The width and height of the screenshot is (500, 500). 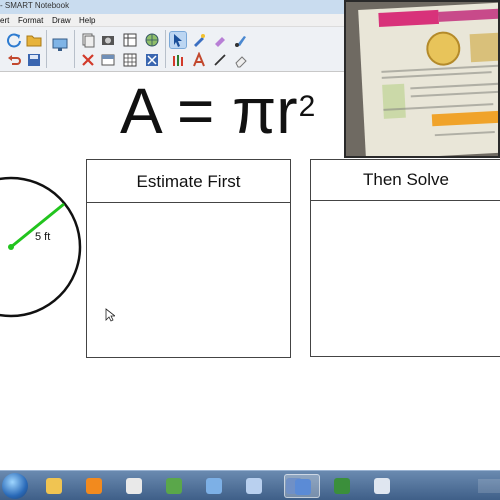 I want to click on screen-shade-icon, so click(x=108, y=60).